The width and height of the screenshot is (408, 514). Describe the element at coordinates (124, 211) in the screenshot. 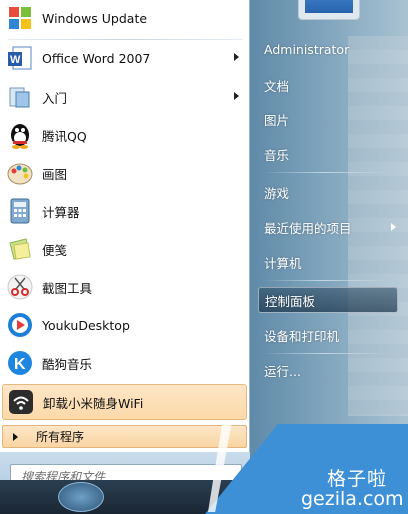

I see `program-calculator: 计算器` at that location.